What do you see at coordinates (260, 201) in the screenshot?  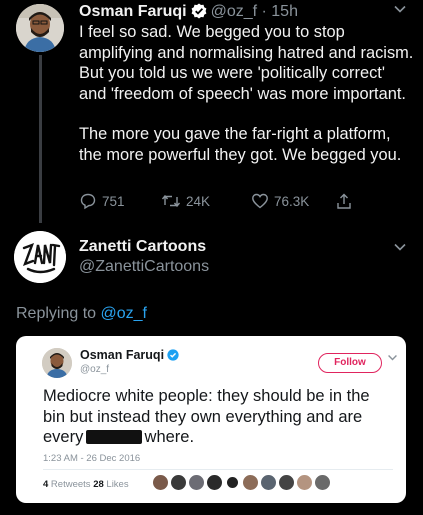 I see `like-icon` at bounding box center [260, 201].